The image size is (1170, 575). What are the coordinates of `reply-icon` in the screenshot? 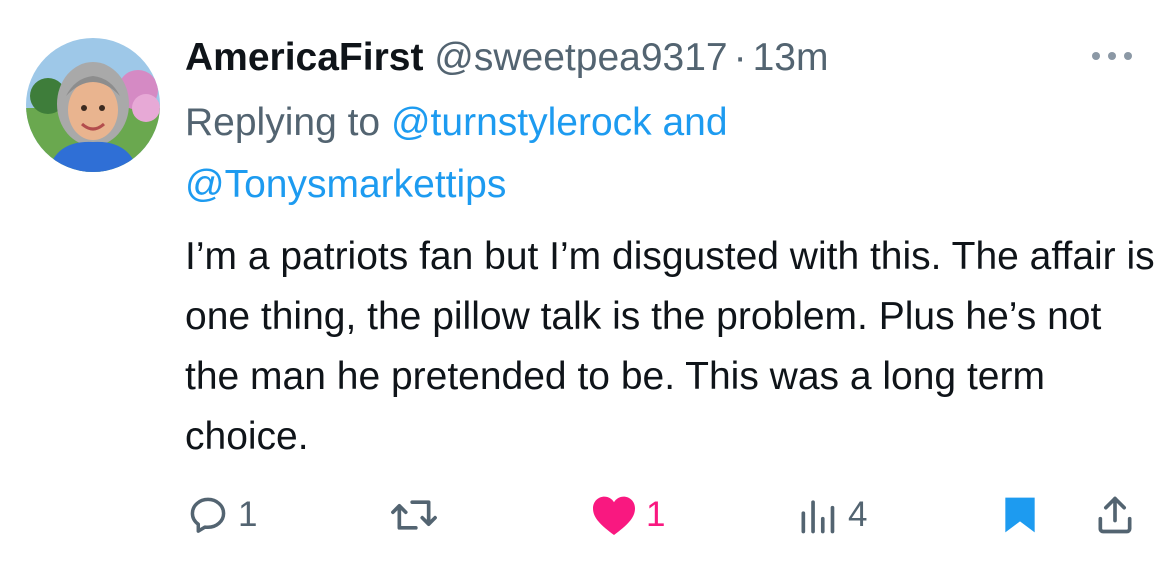 It's located at (208, 515).